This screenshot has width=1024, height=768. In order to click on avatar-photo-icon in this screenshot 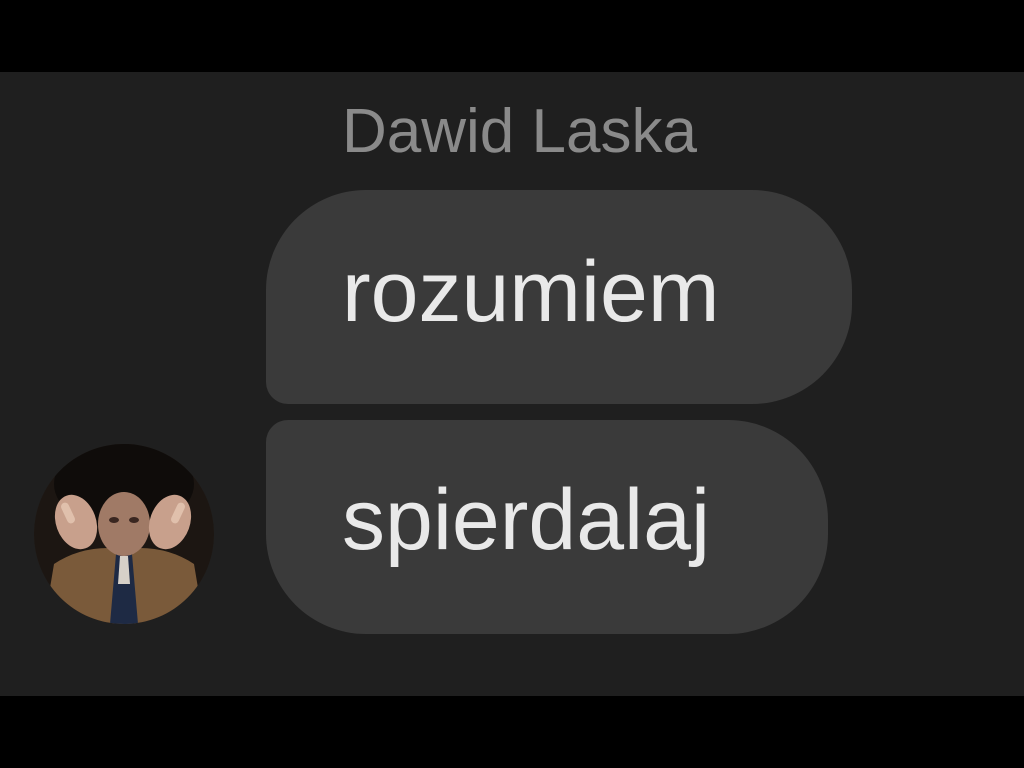, I will do `click(124, 534)`.